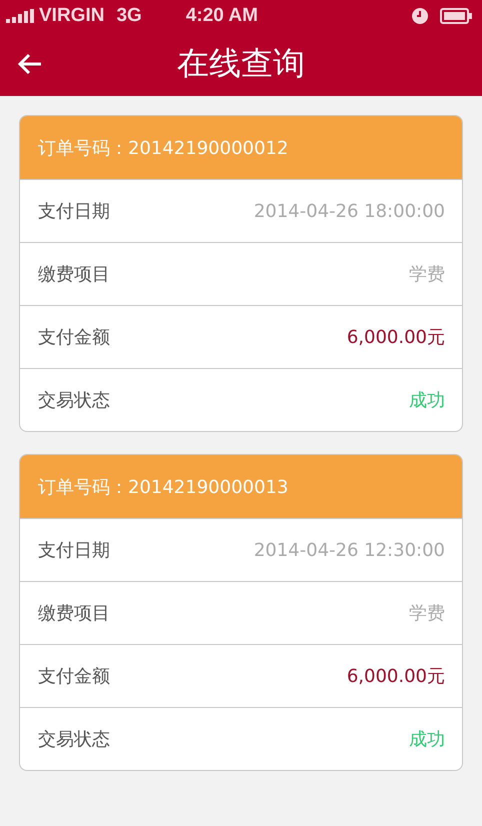 The height and width of the screenshot is (826, 482). I want to click on carrier-name: VIRGIN, so click(71, 16).